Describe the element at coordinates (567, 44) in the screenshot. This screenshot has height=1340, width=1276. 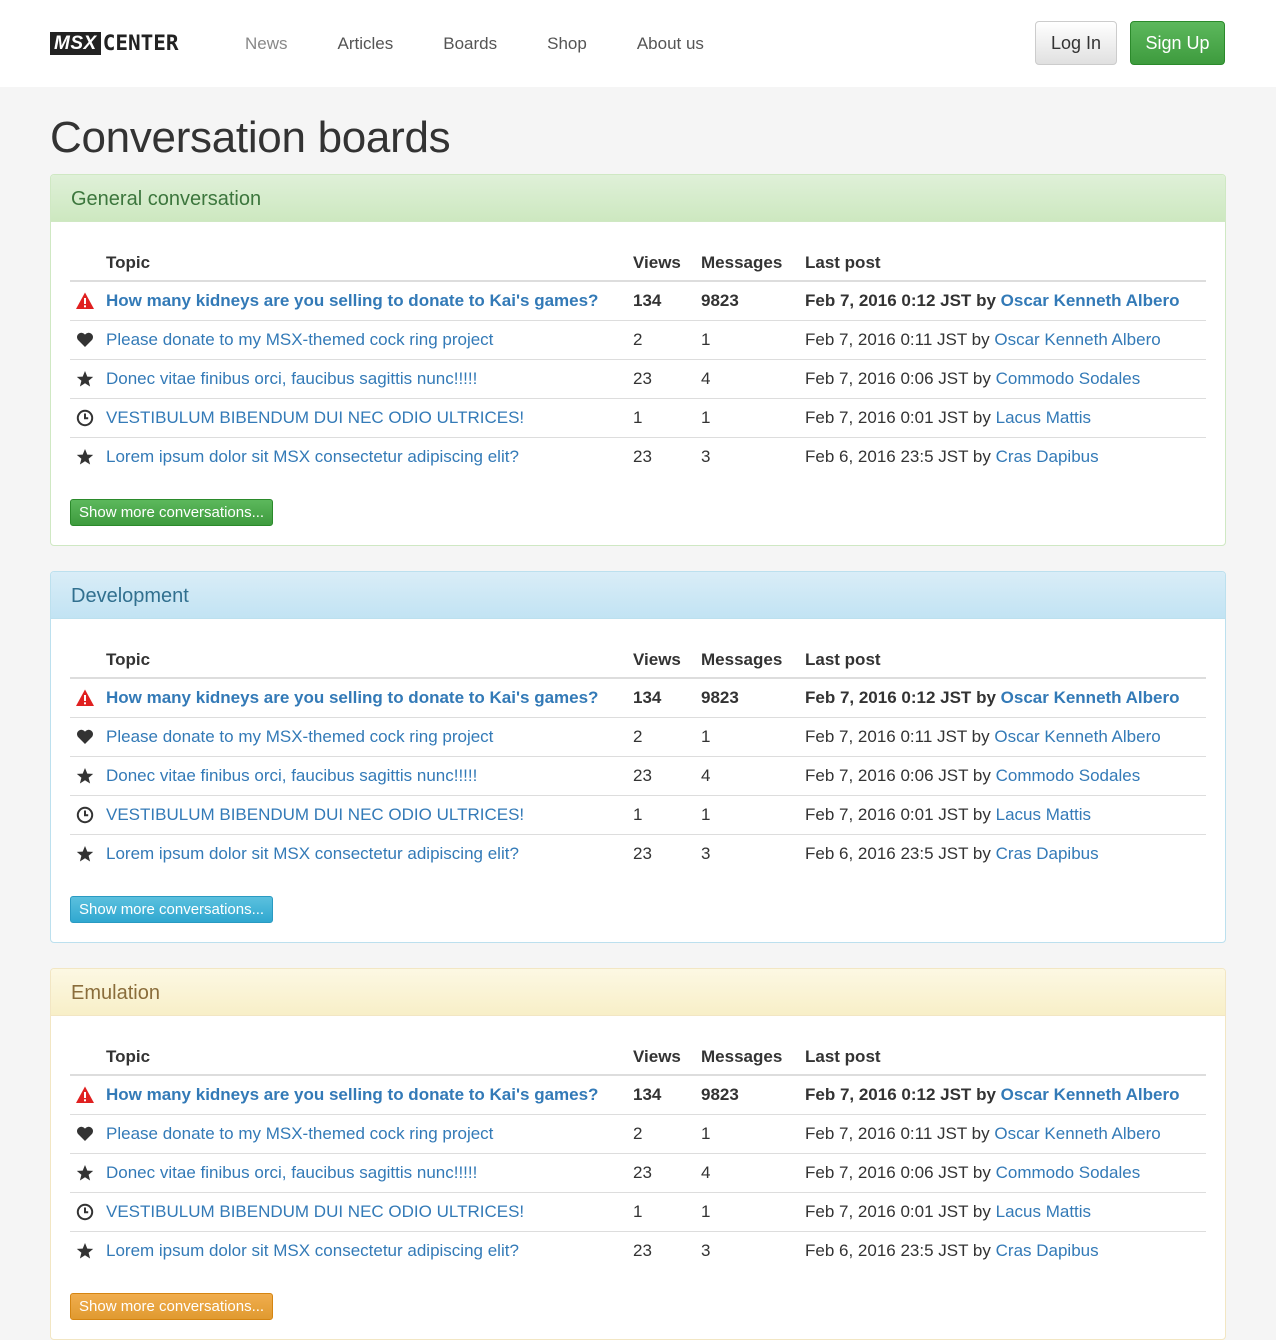
I see `nav-link-shop: Shop` at that location.